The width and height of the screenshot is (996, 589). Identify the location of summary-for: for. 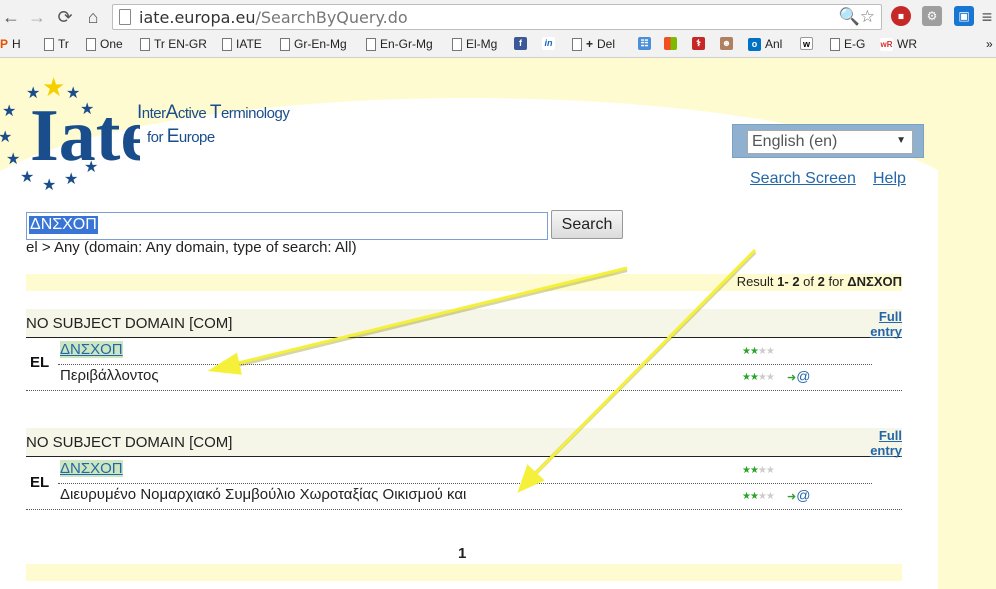
(836, 281).